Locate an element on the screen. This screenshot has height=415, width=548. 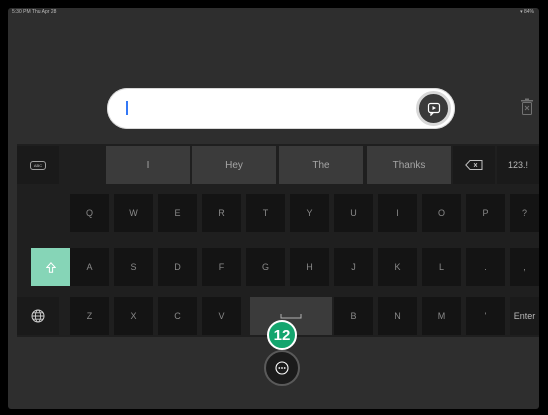
letter-key: J is located at coordinates (353, 267).